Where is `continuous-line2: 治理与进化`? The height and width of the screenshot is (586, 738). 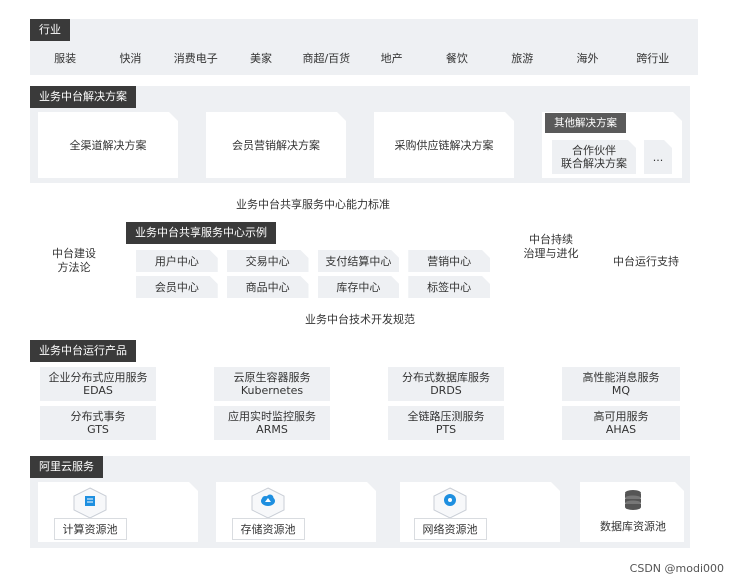
continuous-line2: 治理与进化 is located at coordinates (551, 253).